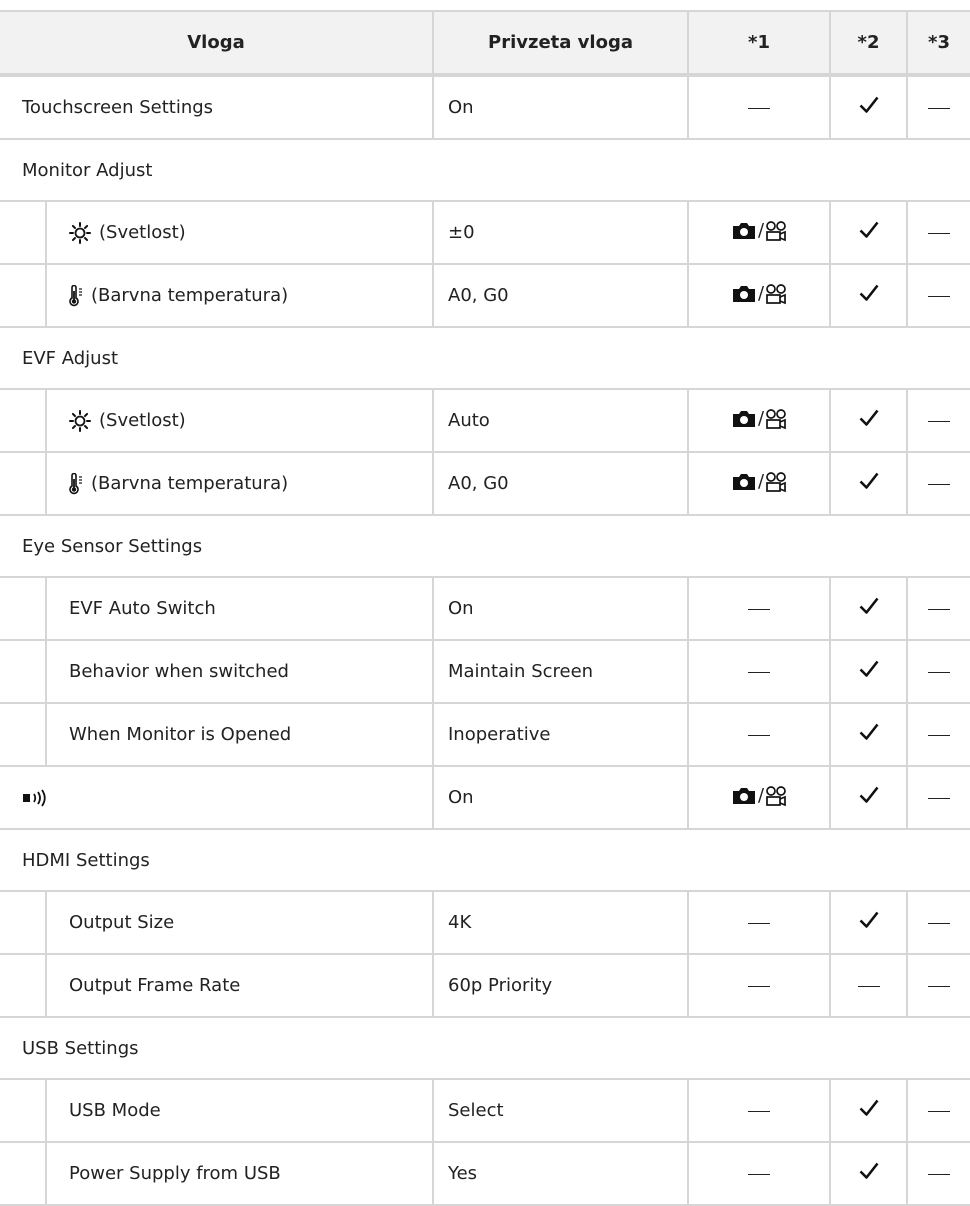 This screenshot has height=1206, width=970. I want to click on setting-name-cell: Output Frame Rate, so click(217, 986).